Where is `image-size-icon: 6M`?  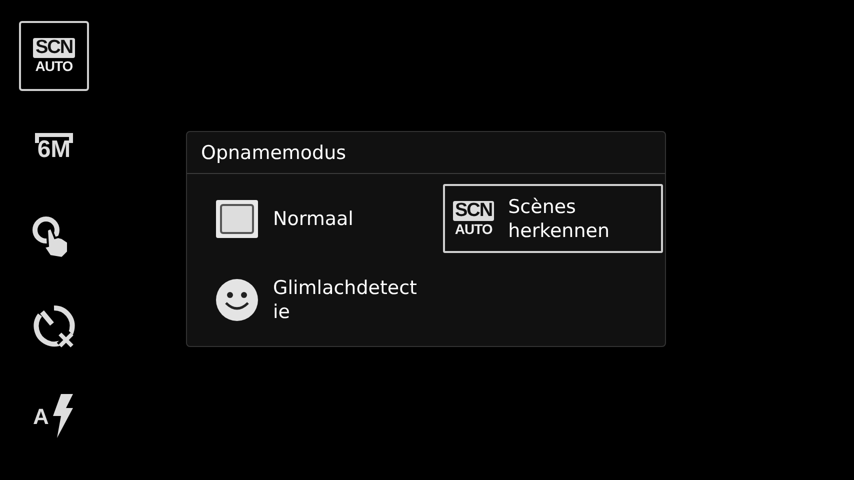
image-size-icon: 6M is located at coordinates (54, 146).